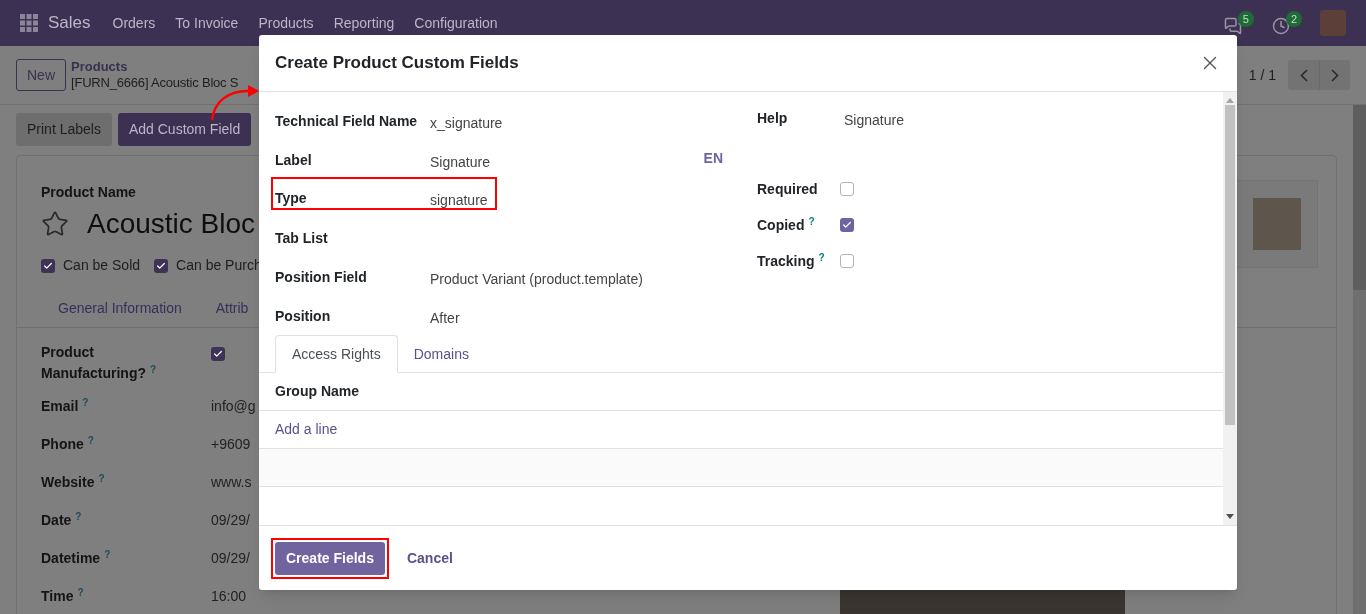  I want to click on clock-icon, so click(1280, 26).